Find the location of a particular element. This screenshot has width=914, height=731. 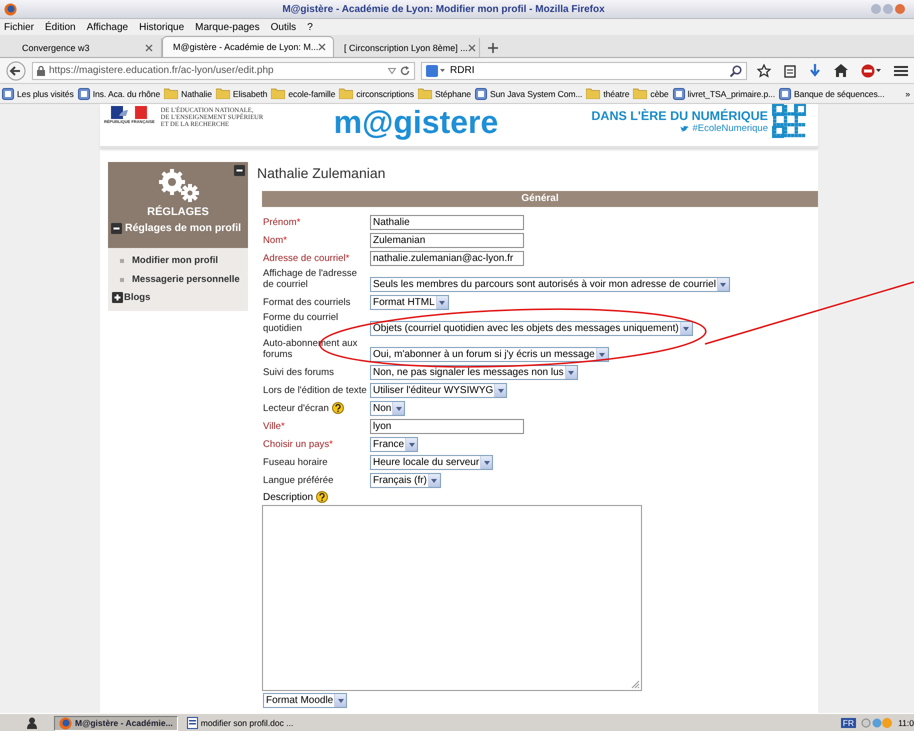

back-button is located at coordinates (16, 70).